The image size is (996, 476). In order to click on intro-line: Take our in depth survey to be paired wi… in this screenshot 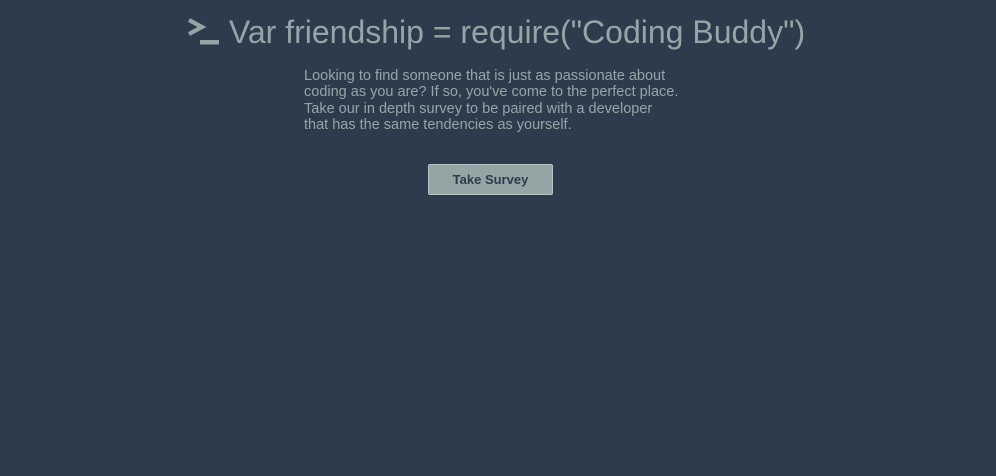, I will do `click(478, 108)`.